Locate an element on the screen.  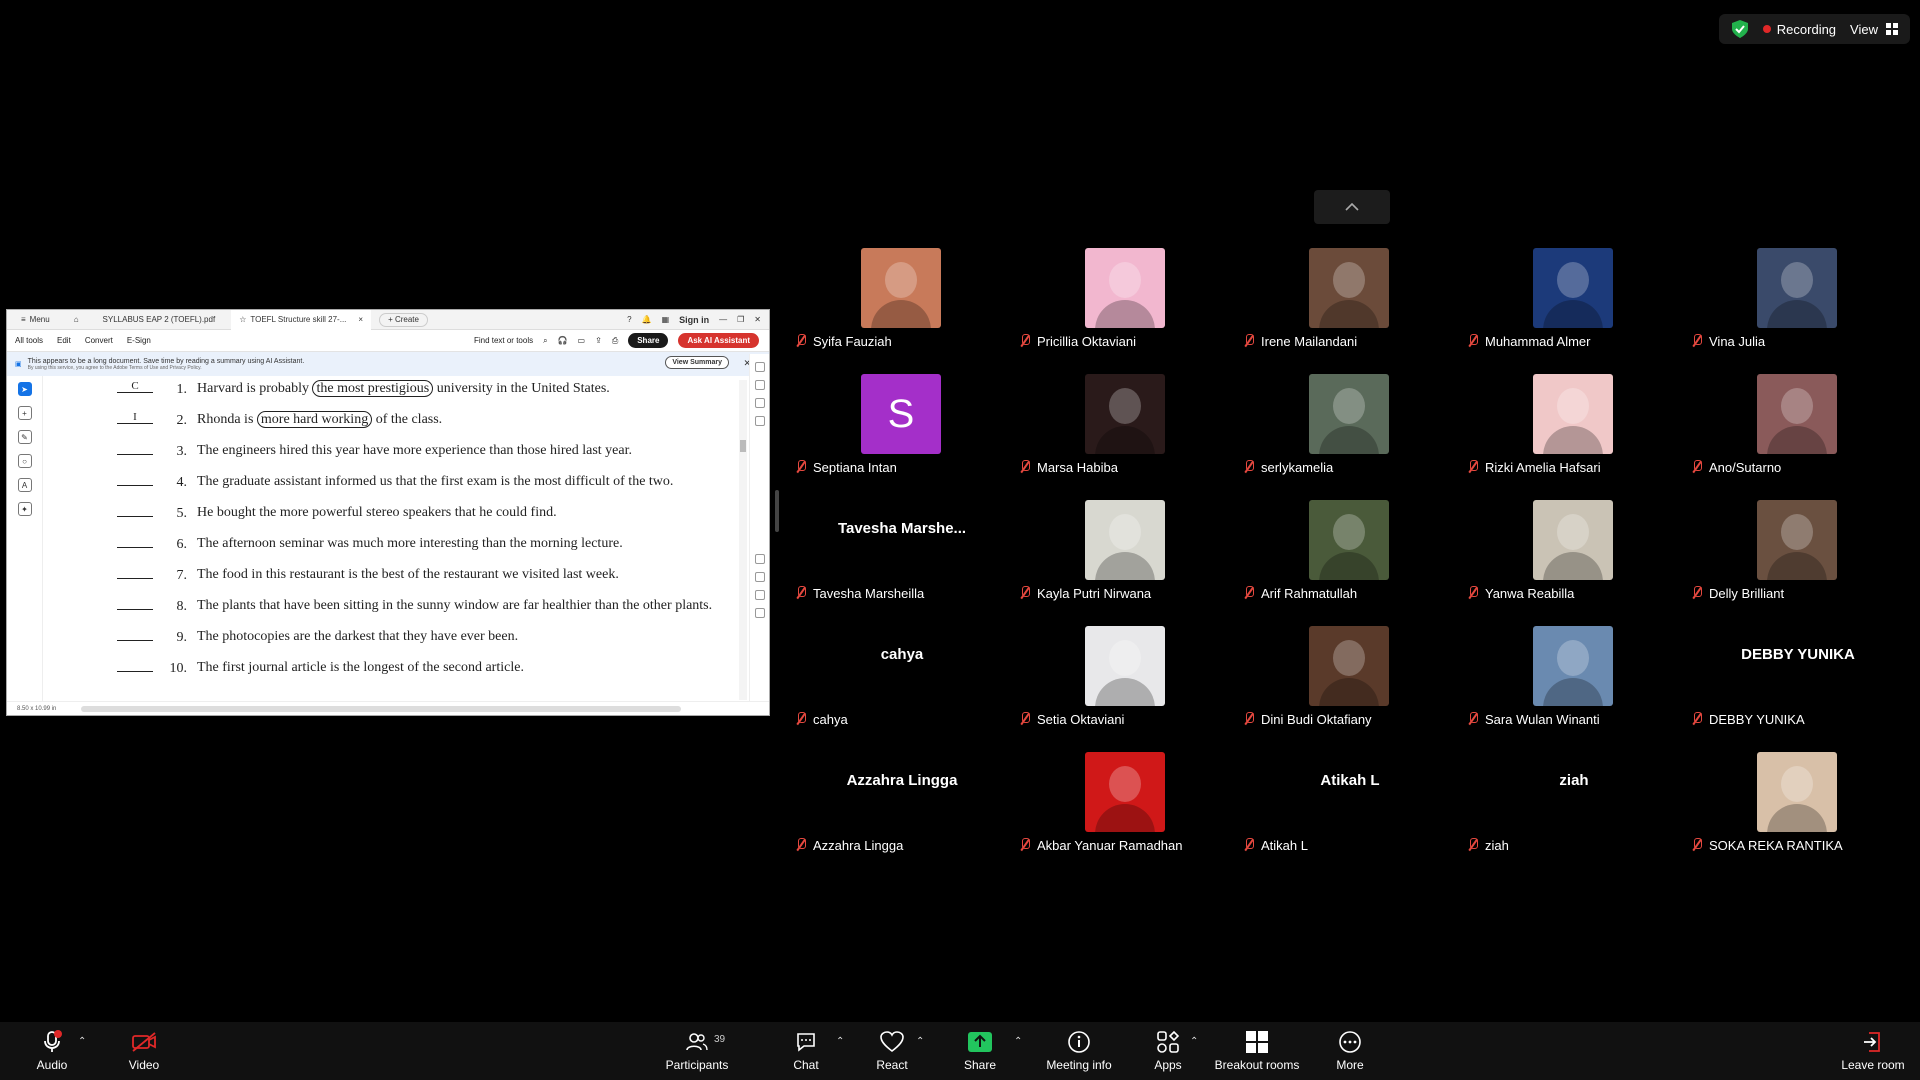
zoom-out-icon is located at coordinates (759, 613).